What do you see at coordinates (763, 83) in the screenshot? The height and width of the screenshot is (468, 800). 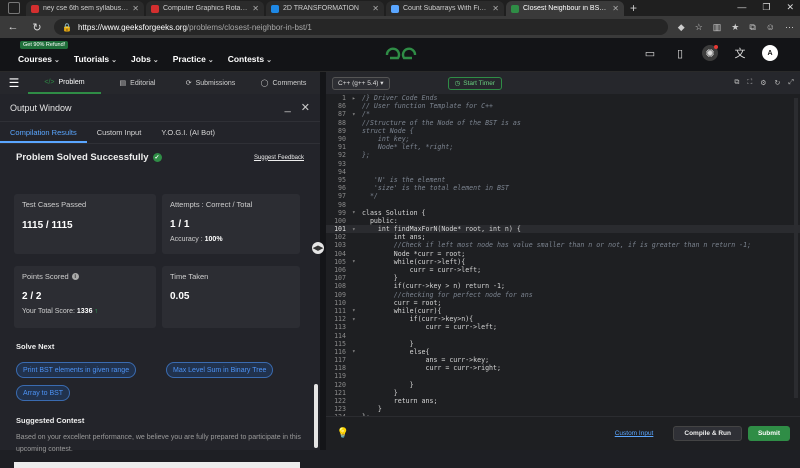 I see `settings-icon: ⚙` at bounding box center [763, 83].